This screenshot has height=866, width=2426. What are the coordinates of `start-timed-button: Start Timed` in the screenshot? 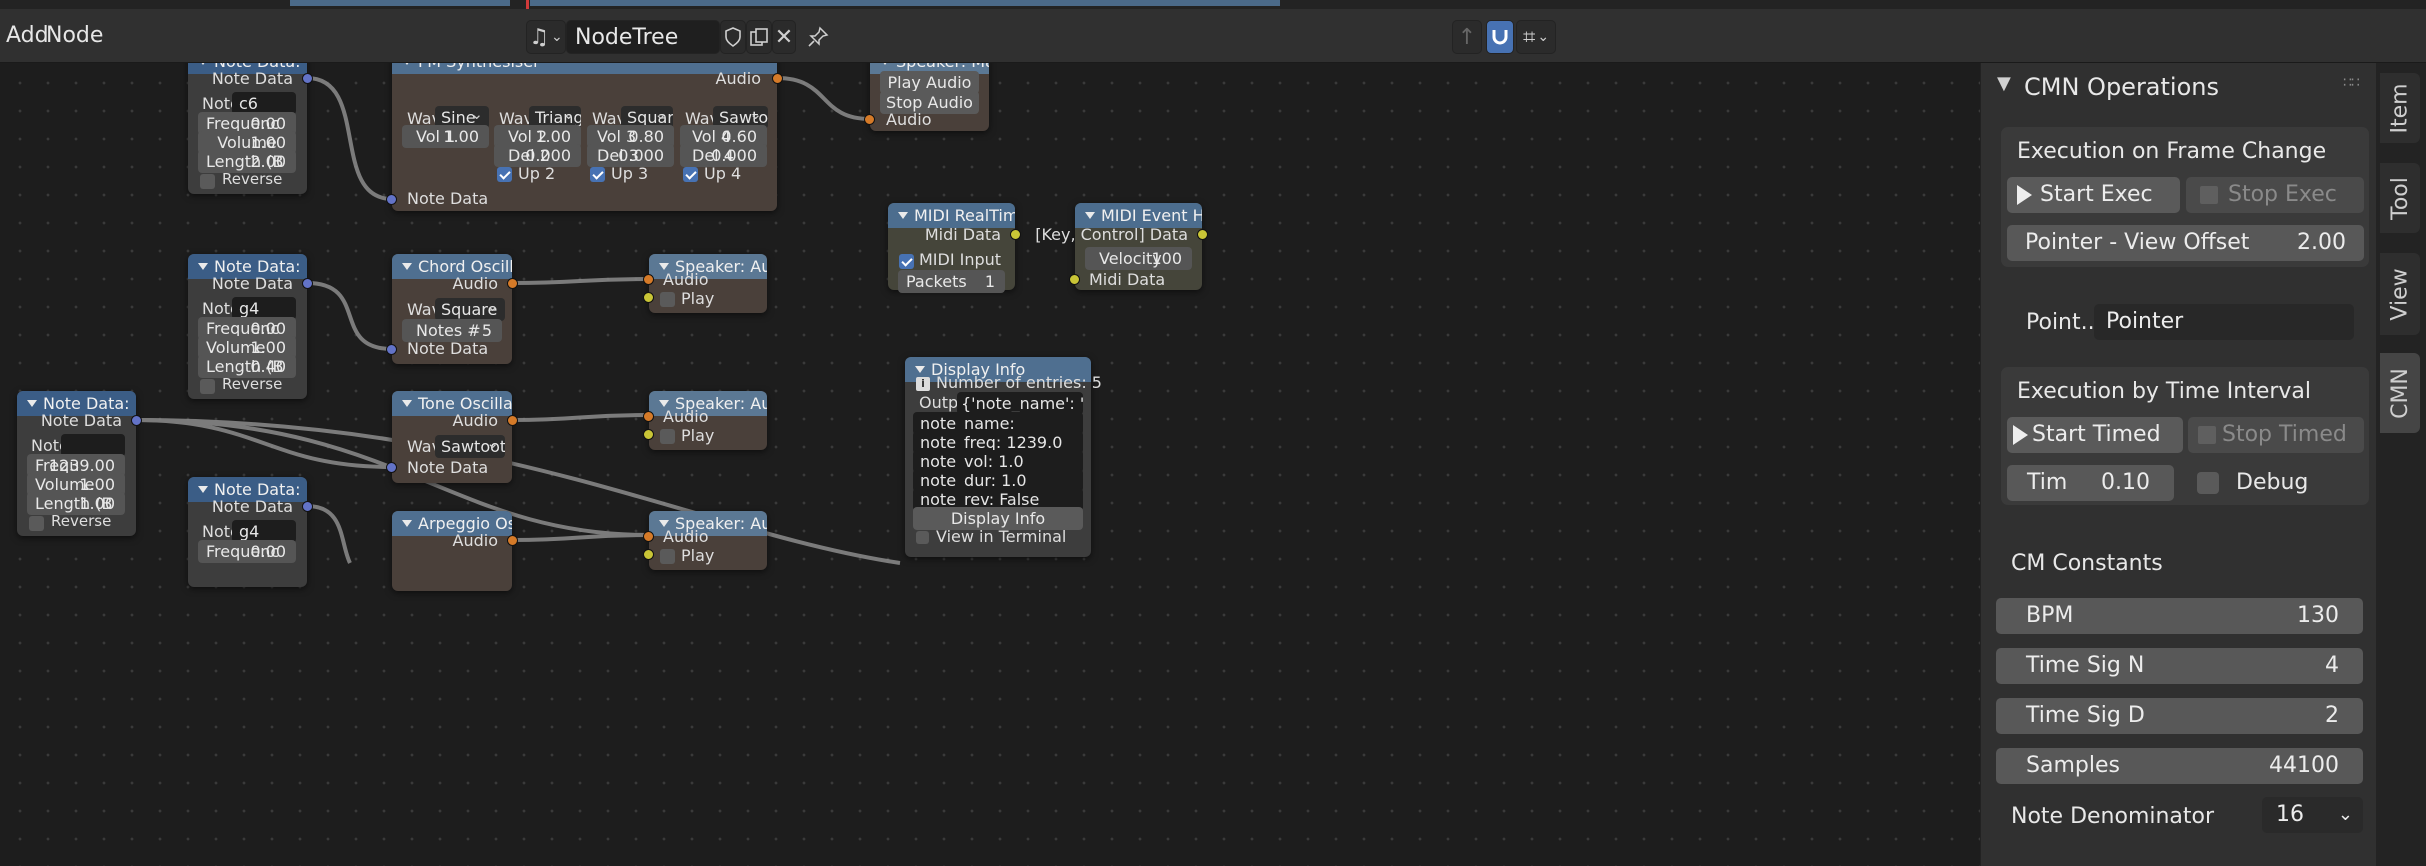 It's located at (2095, 435).